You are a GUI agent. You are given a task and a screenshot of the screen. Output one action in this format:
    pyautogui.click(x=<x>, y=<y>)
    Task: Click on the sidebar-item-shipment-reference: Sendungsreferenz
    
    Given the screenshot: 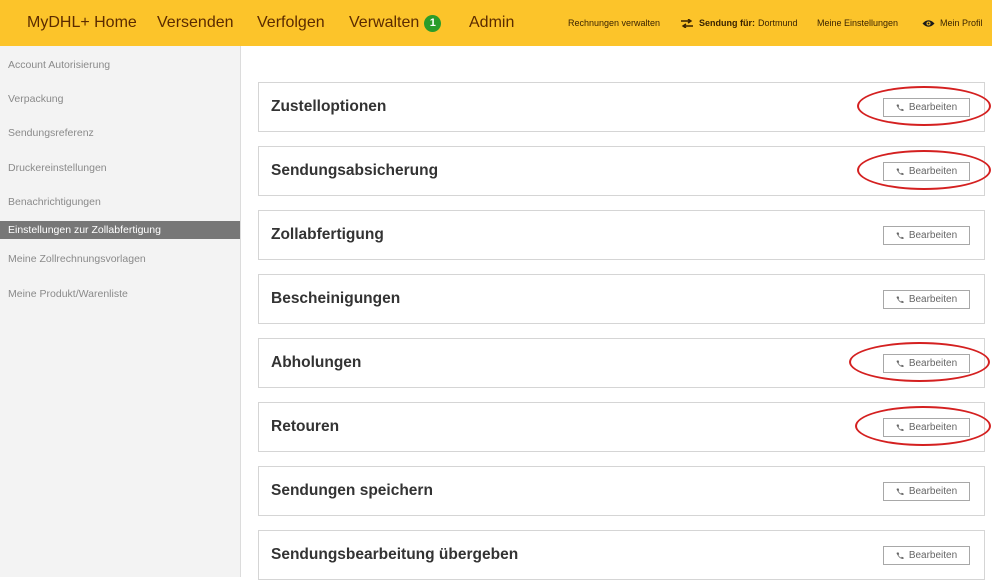 What is the action you would take?
    pyautogui.click(x=120, y=133)
    